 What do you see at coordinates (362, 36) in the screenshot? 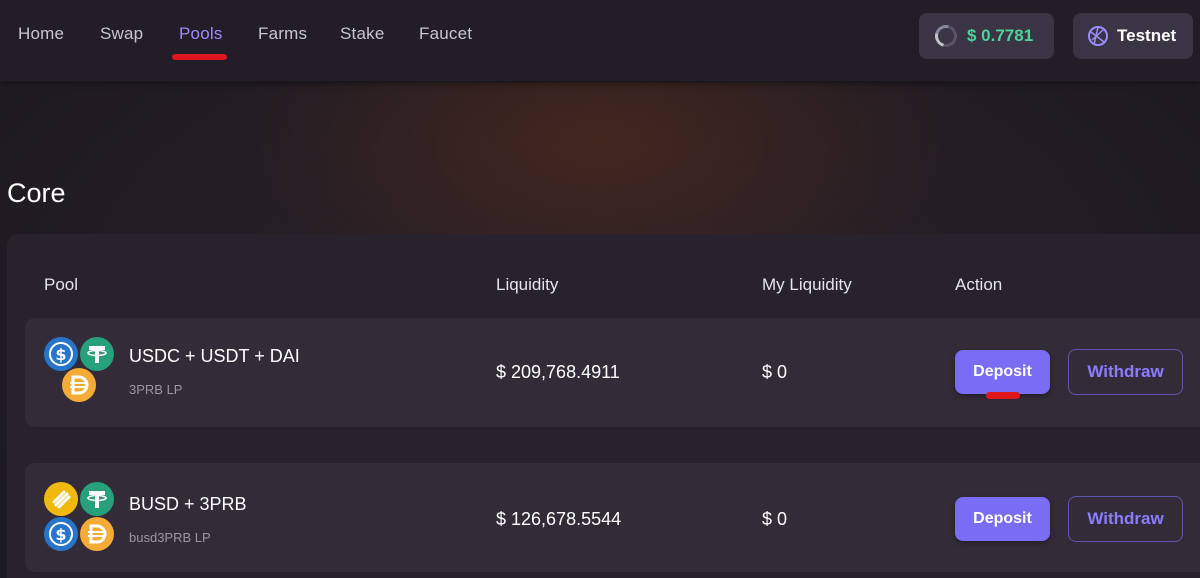
I see `nav-stake: Stake` at bounding box center [362, 36].